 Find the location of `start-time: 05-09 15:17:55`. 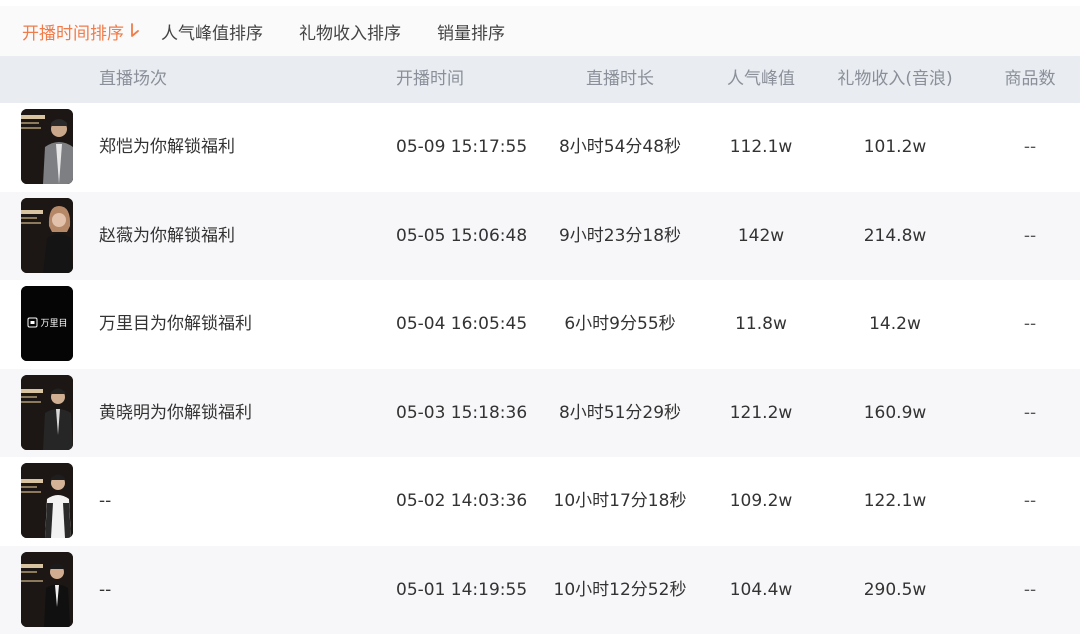

start-time: 05-09 15:17:55 is located at coordinates (462, 147).